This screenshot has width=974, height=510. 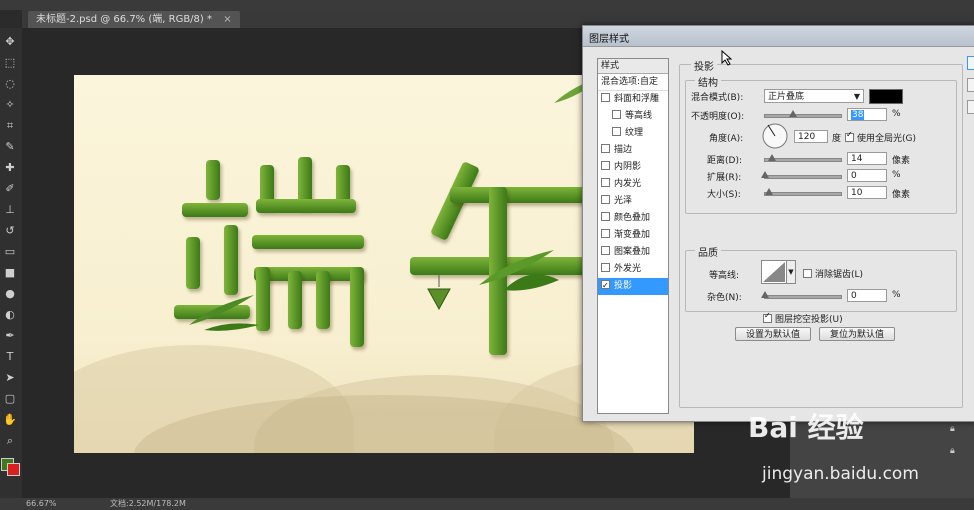 What do you see at coordinates (10, 105) in the screenshot?
I see `magic-wand-icon: ✧` at bounding box center [10, 105].